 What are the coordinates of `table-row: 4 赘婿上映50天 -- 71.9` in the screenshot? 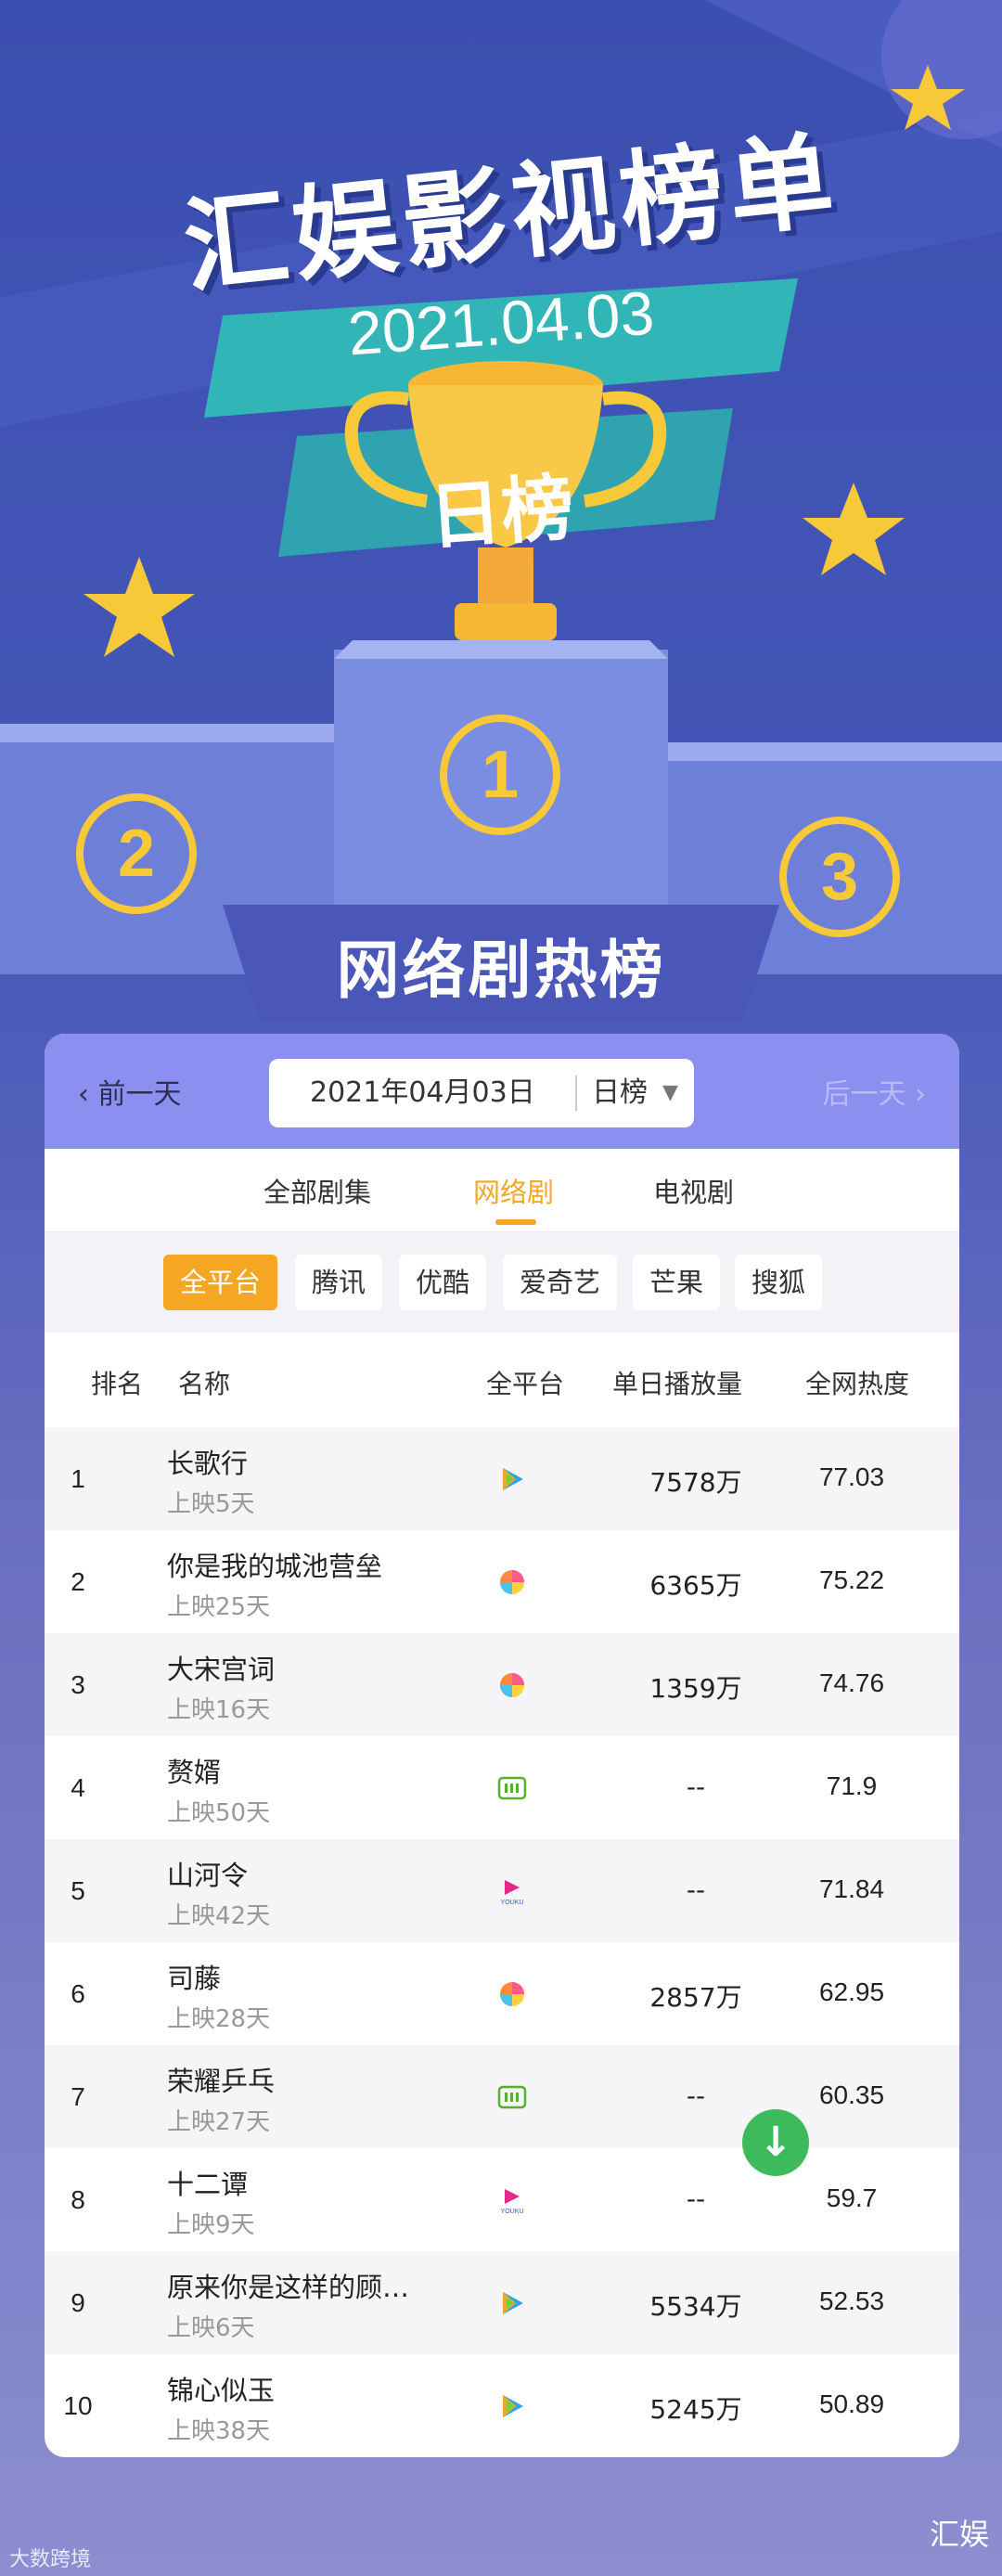 It's located at (502, 1788).